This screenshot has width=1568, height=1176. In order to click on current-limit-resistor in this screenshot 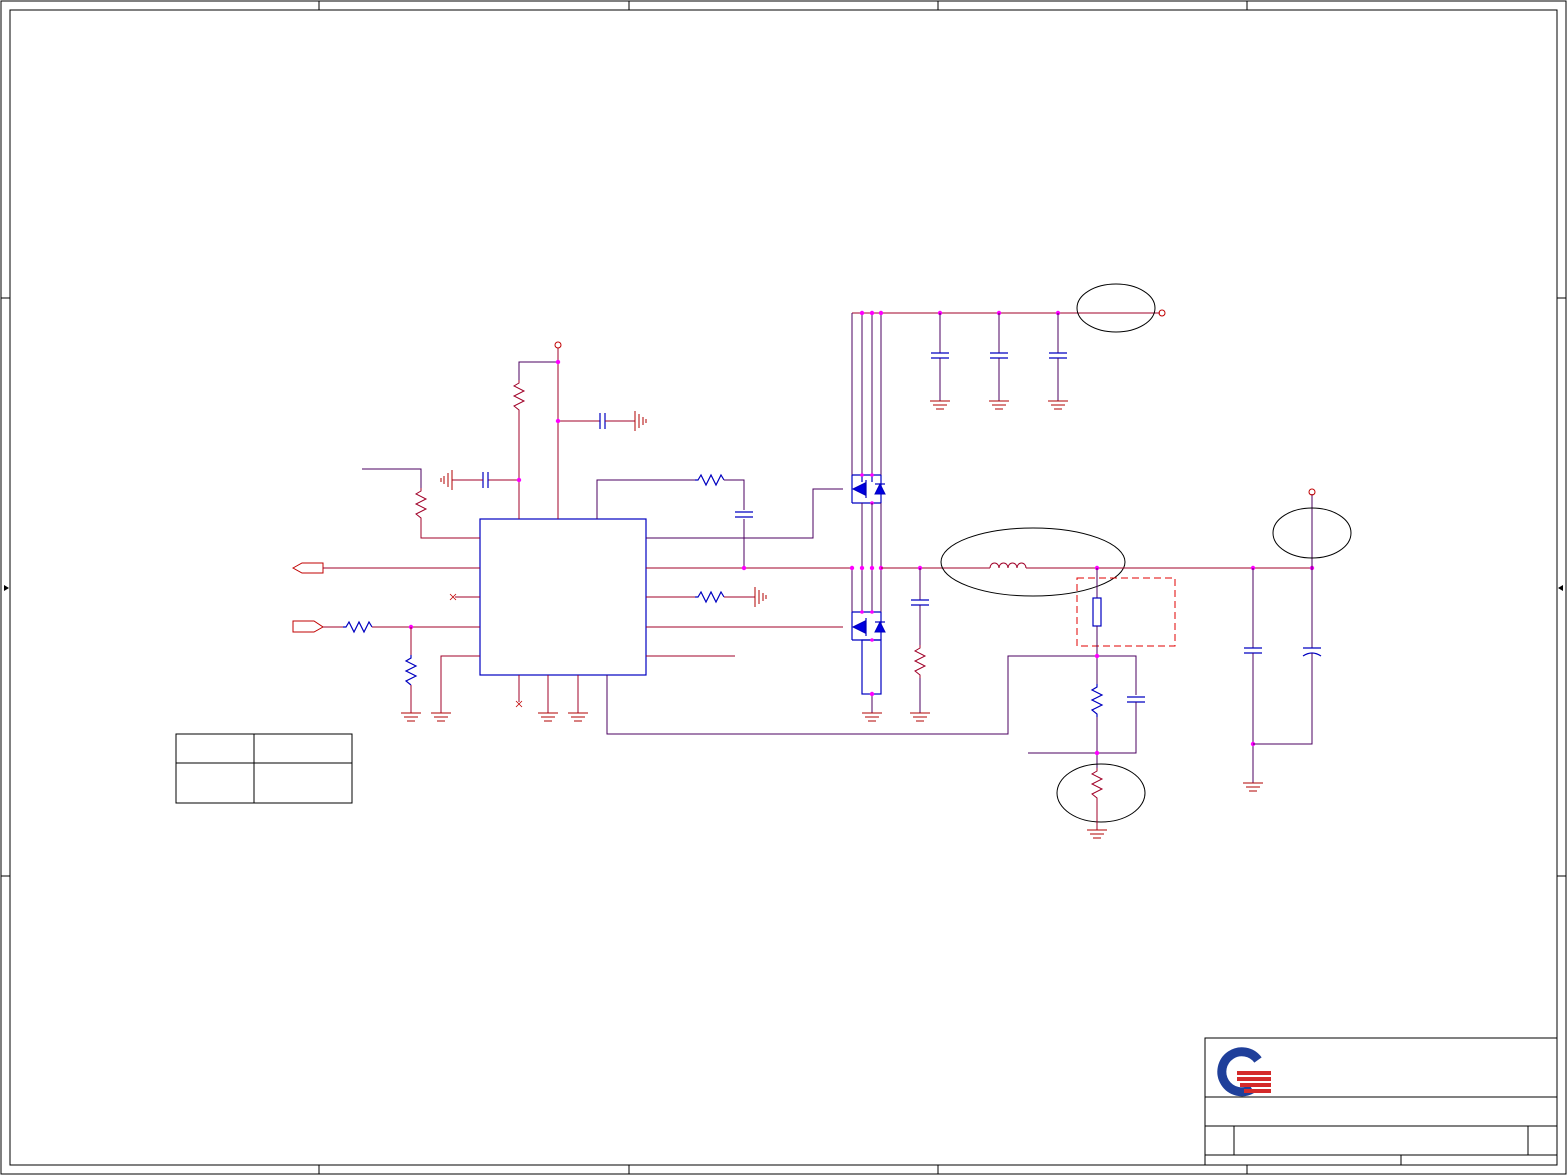, I will do `click(710, 597)`.